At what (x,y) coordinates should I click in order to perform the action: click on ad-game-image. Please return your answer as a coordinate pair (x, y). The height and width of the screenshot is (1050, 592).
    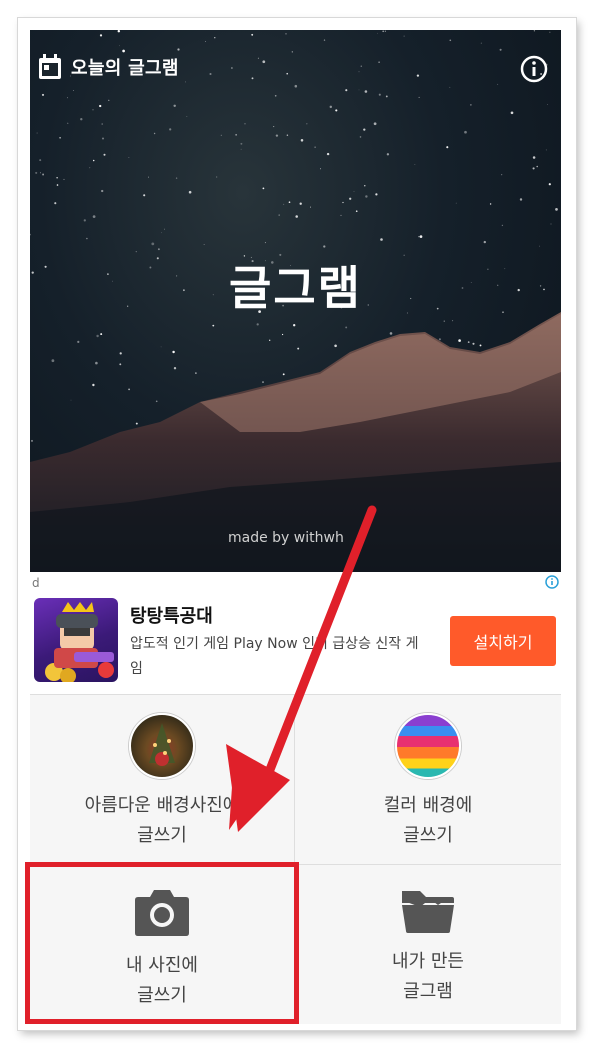
    Looking at the image, I should click on (76, 640).